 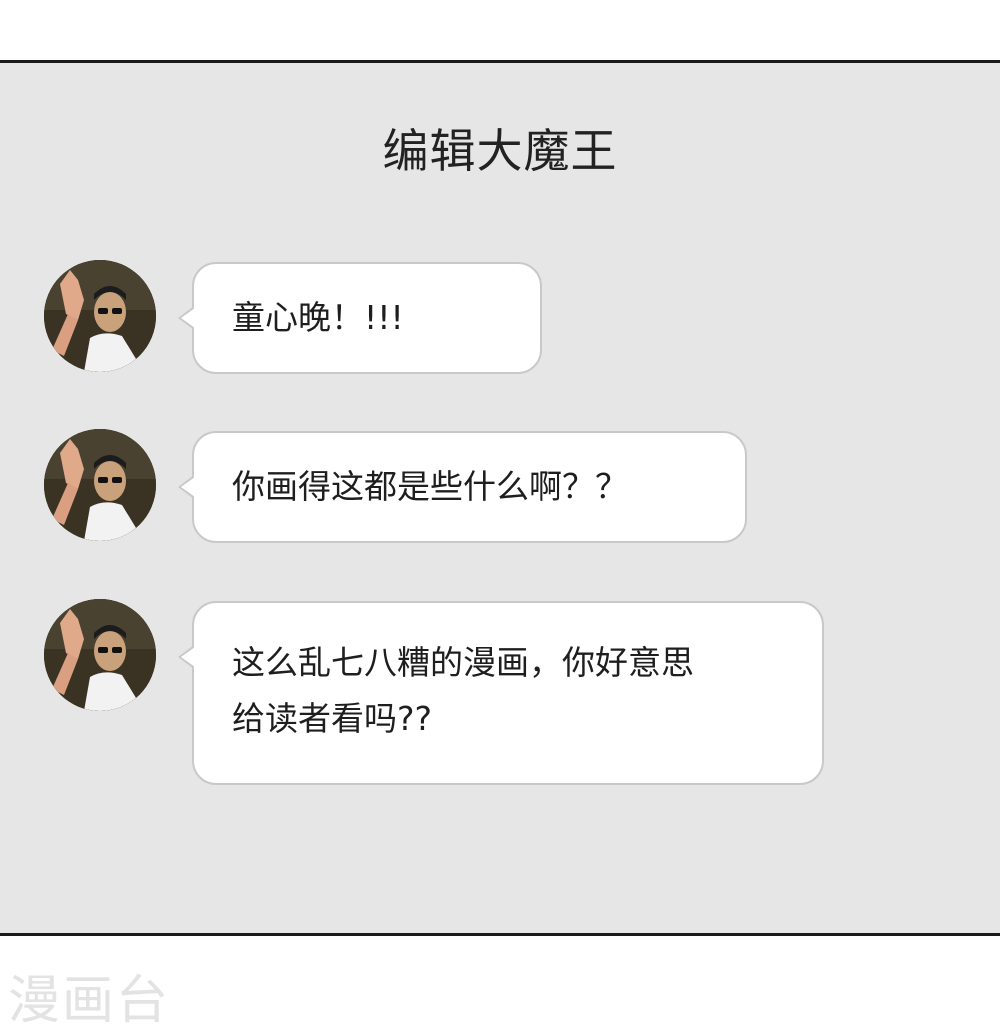 I want to click on message-bubble: 这么乱七八糟的漫画，你好意思 给读者看吗??, so click(x=501, y=693).